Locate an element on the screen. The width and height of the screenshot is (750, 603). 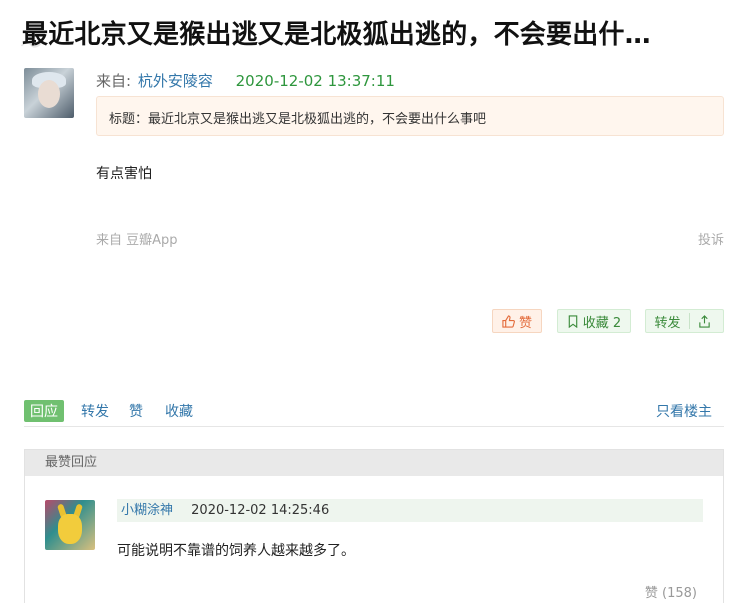
share-button: 转发 is located at coordinates (684, 321).